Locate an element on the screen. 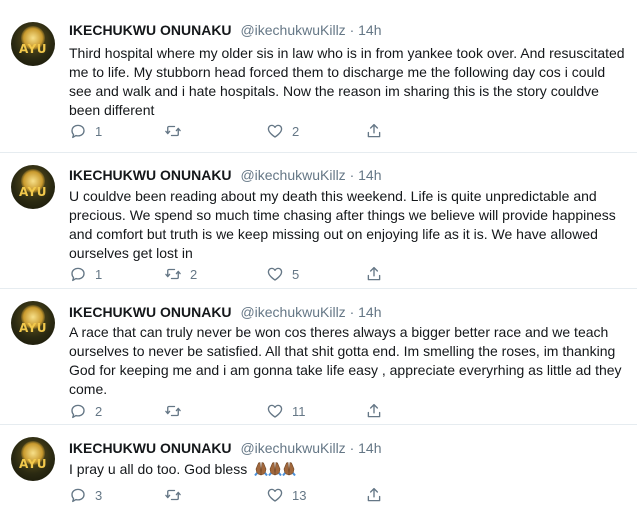  like-count: 13 is located at coordinates (299, 495).